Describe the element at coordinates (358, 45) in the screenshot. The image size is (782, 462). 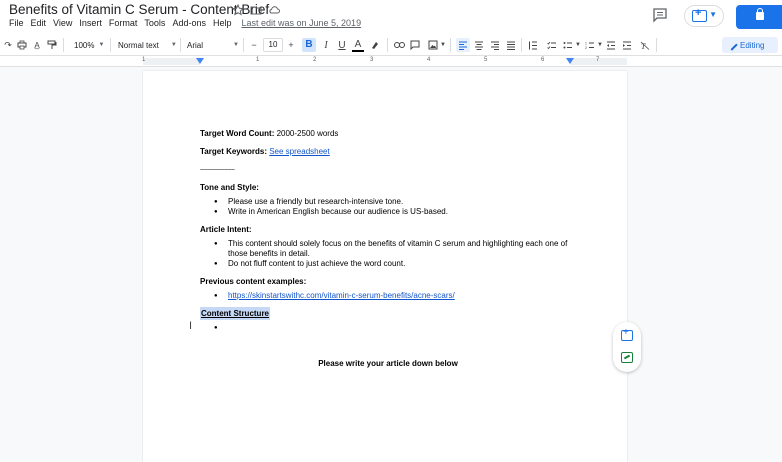
I see `text-color-button: A` at that location.